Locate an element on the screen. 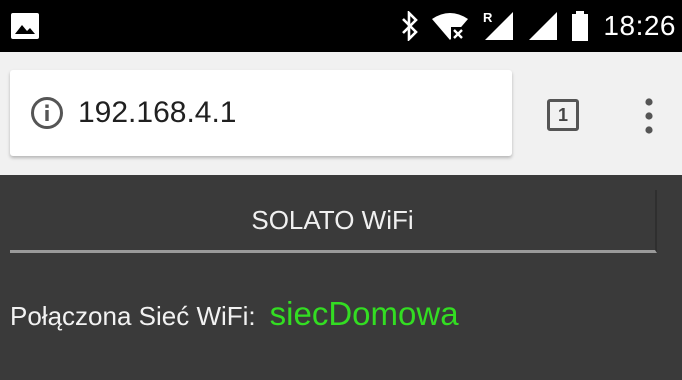  info-icon is located at coordinates (47, 113).